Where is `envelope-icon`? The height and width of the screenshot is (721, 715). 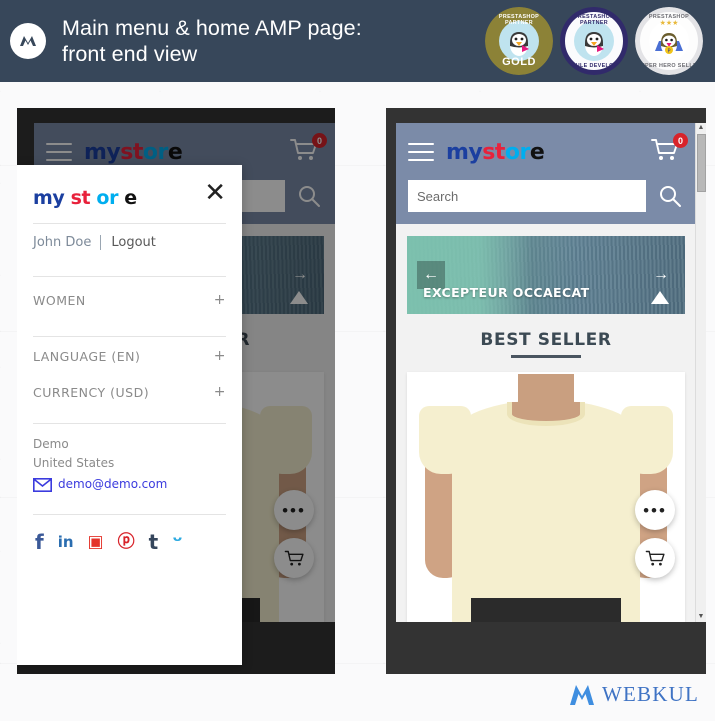
envelope-icon is located at coordinates (42, 484).